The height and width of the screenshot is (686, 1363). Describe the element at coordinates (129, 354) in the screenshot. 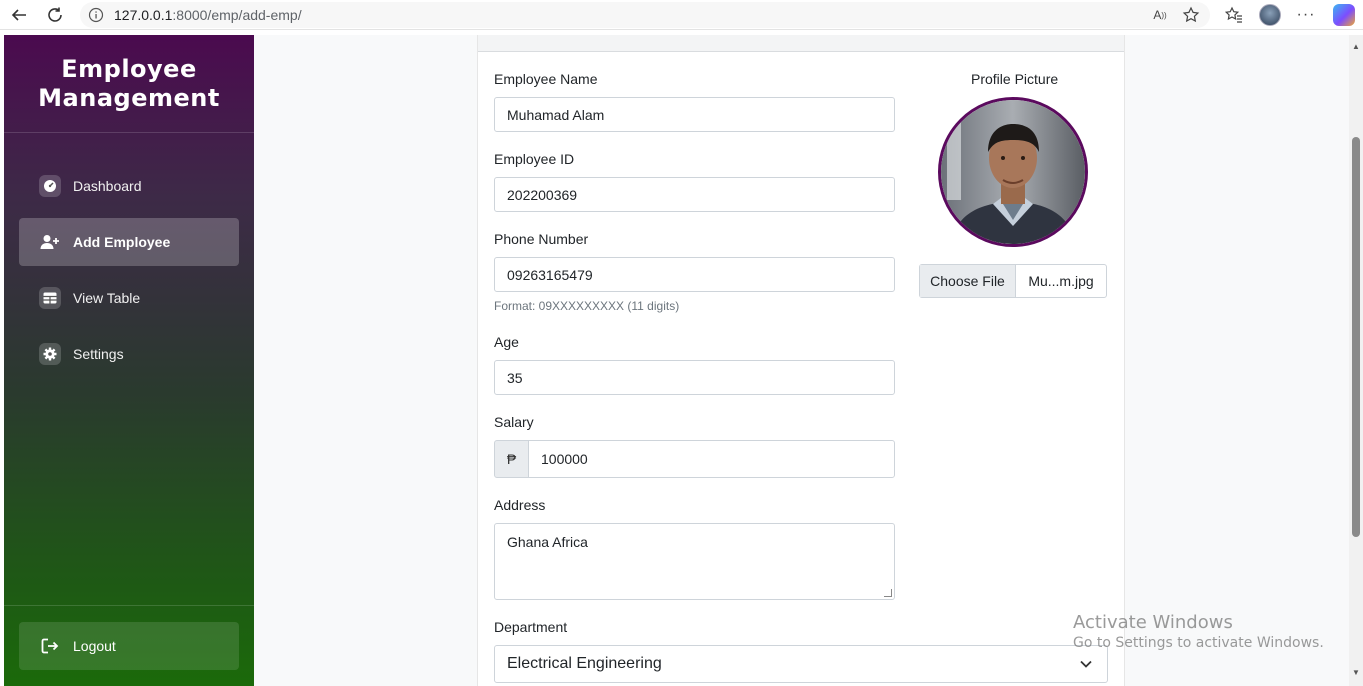

I see `sidebar-item-settings: Settings` at that location.